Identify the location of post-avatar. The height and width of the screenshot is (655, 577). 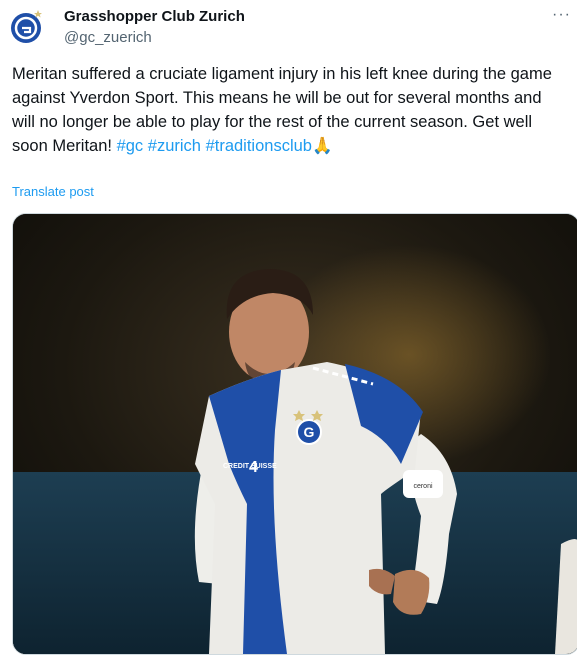
(27, 27).